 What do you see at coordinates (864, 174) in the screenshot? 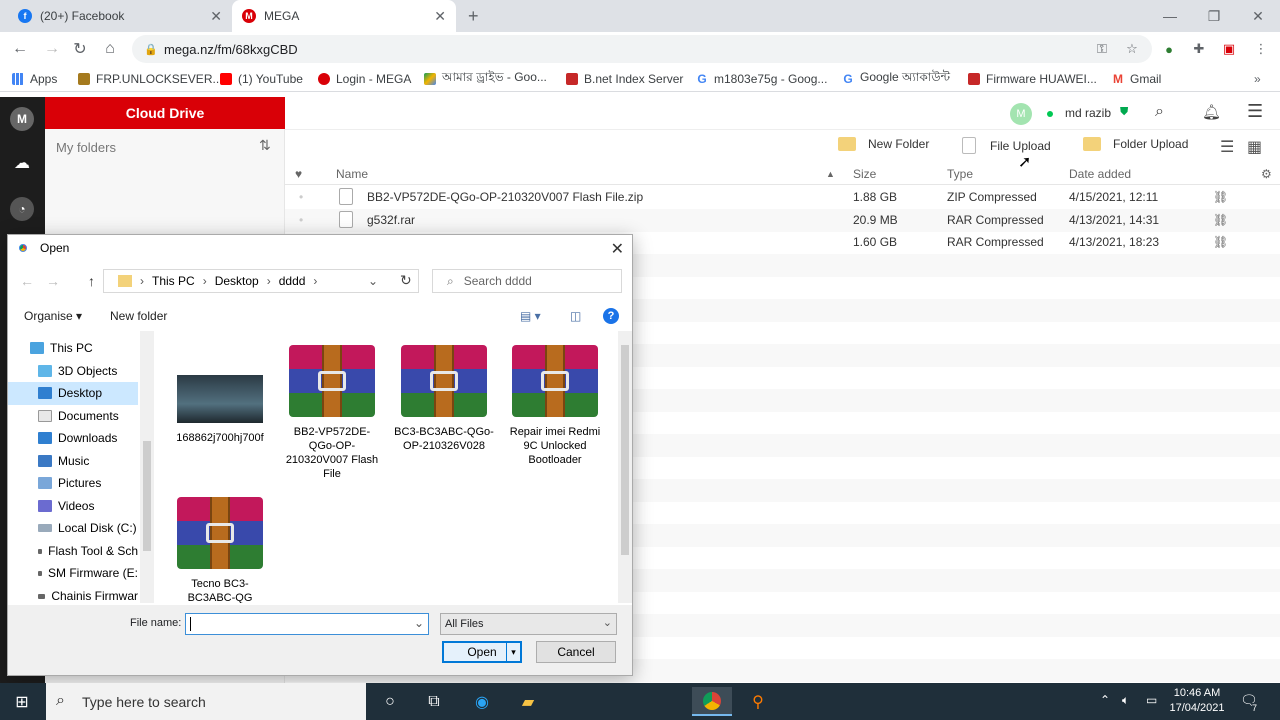
I see `column-size: Size` at bounding box center [864, 174].